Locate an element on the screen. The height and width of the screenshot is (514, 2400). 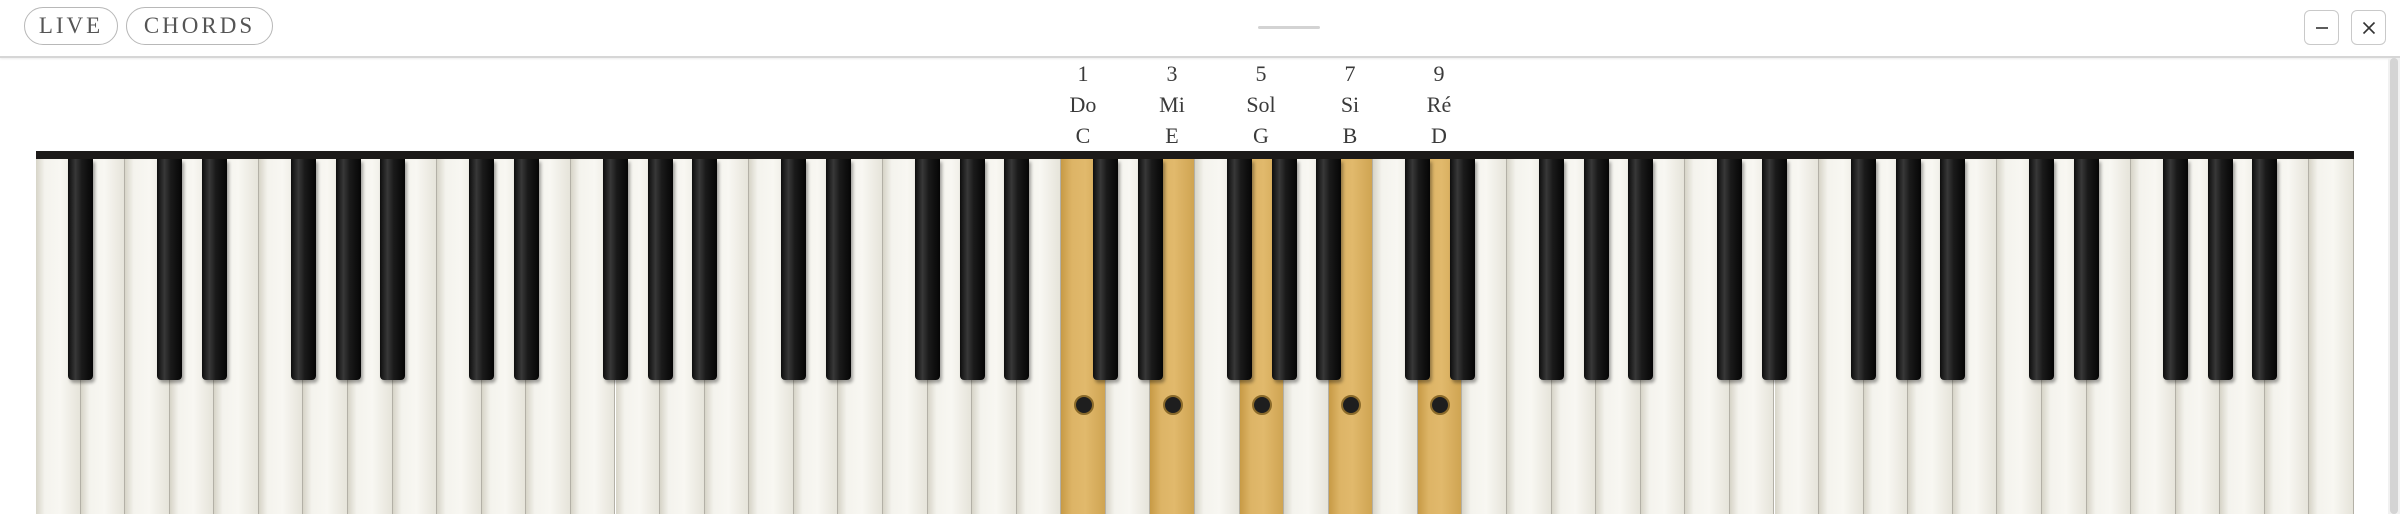
letter-label: D is located at coordinates (1439, 135).